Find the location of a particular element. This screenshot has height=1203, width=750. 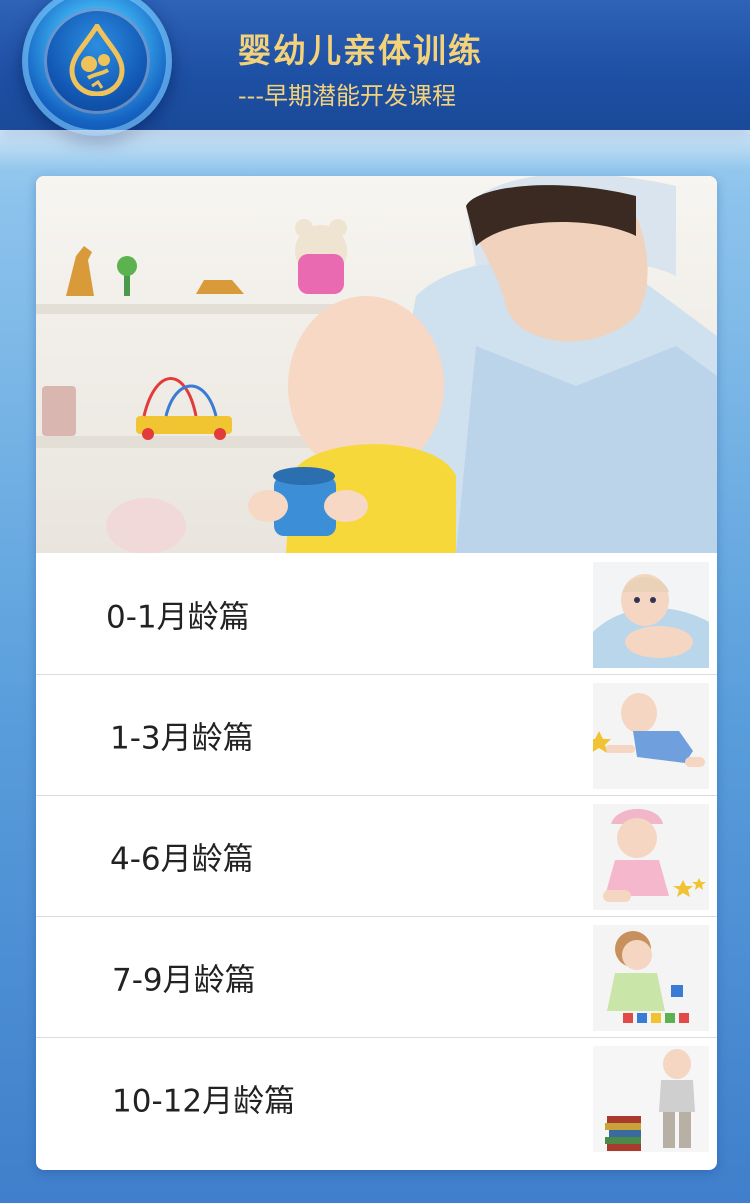

baby-lying-on-blanket-icon is located at coordinates (651, 615).